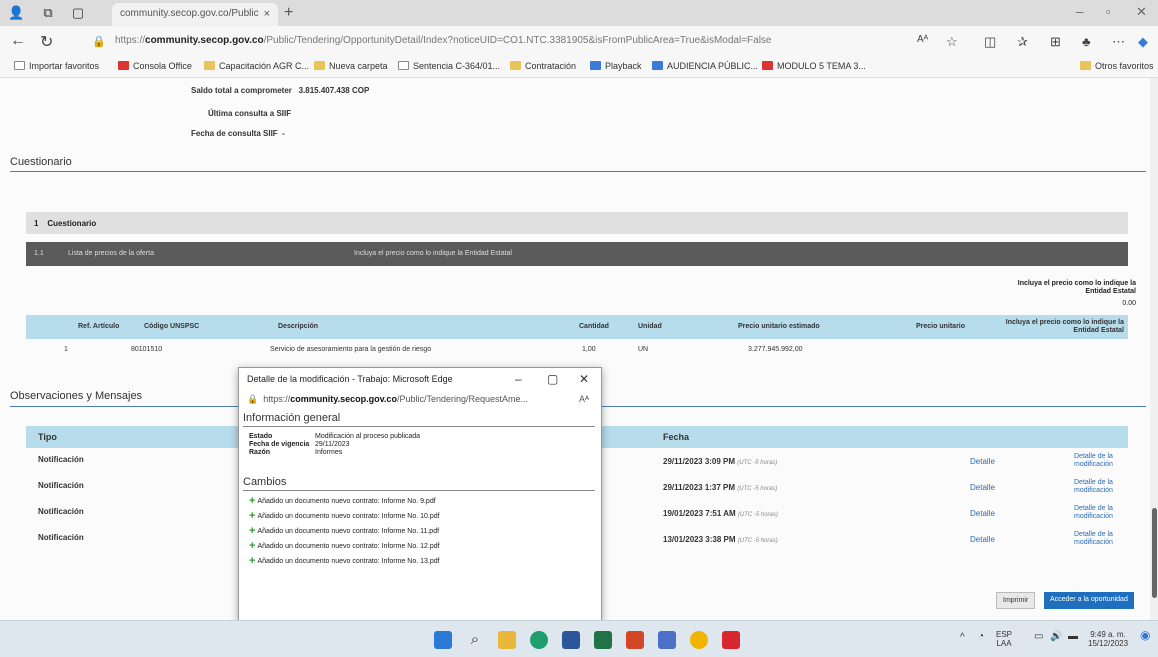  Describe the element at coordinates (267, 14) in the screenshot. I see `tab-close-icon: ×` at that location.